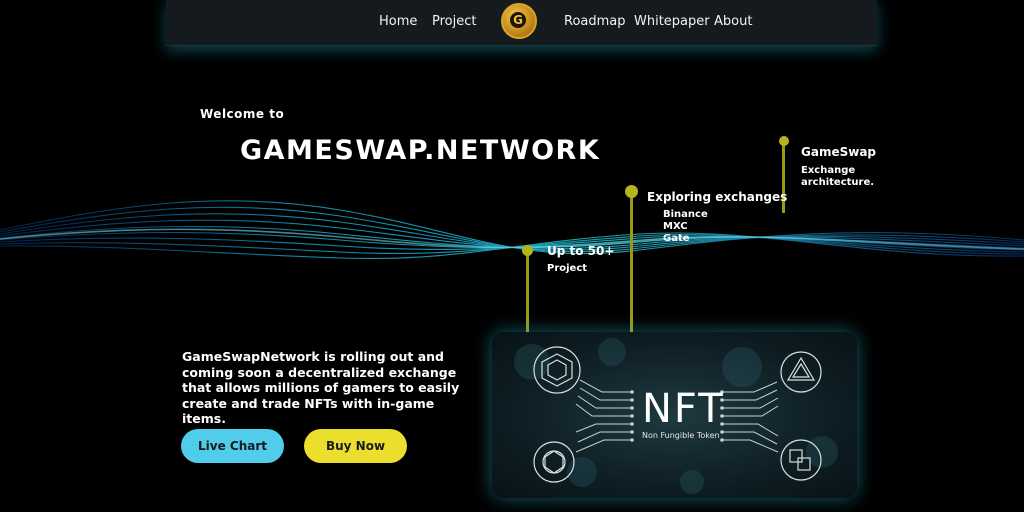  Describe the element at coordinates (595, 21) in the screenshot. I see `nav-link-roadmap: Roadmap` at that location.